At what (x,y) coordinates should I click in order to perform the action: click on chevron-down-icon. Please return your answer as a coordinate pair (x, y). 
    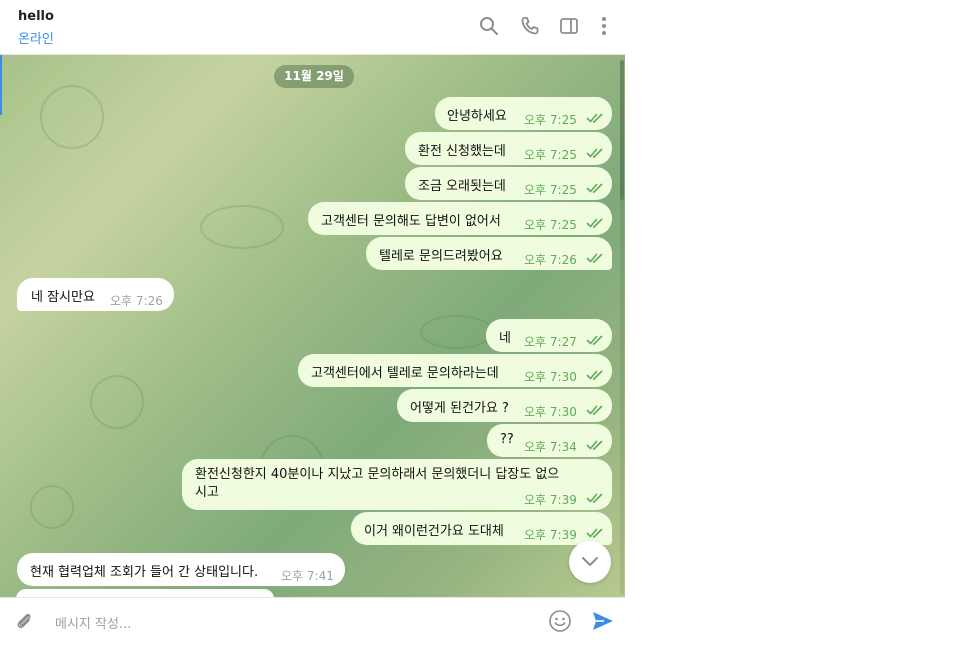
    Looking at the image, I should click on (590, 561).